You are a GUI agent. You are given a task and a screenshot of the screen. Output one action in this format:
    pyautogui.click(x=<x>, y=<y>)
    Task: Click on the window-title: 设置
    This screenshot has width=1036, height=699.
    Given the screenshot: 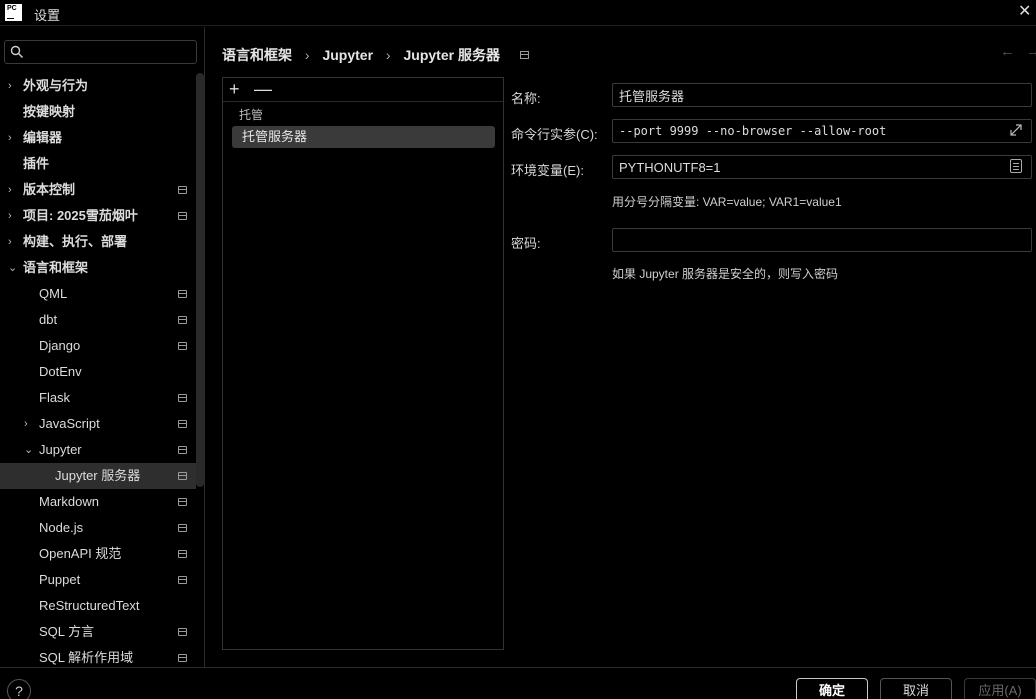 What is the action you would take?
    pyautogui.click(x=47, y=15)
    